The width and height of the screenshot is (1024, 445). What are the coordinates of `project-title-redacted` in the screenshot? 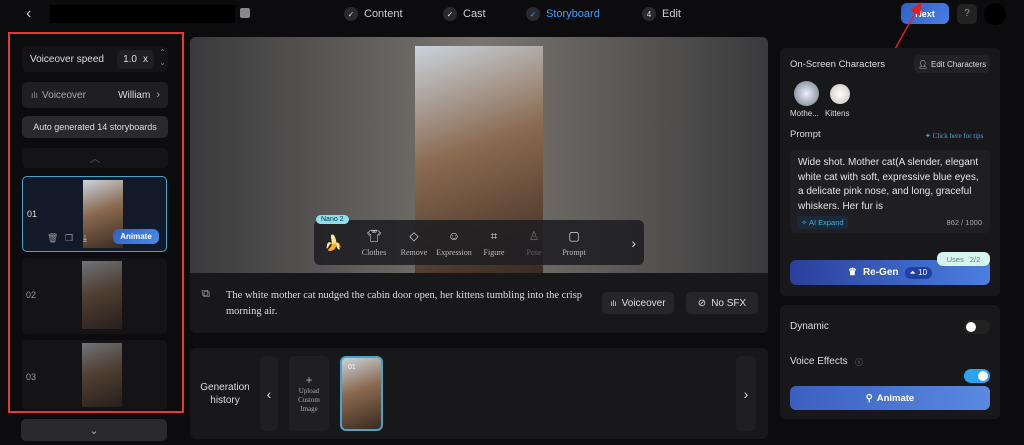 It's located at (142, 14).